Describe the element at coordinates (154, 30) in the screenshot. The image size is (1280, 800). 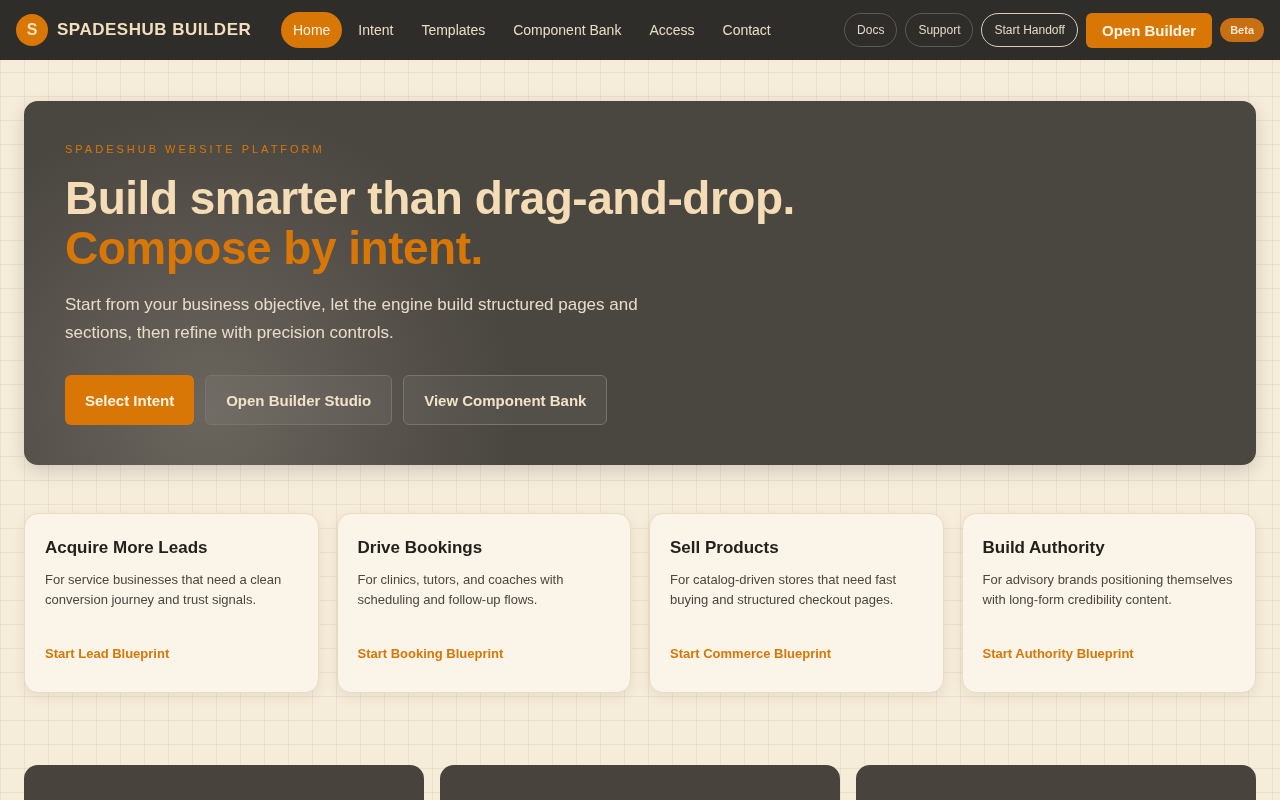
I see `brand-name: SPADESHUB BUILDER` at that location.